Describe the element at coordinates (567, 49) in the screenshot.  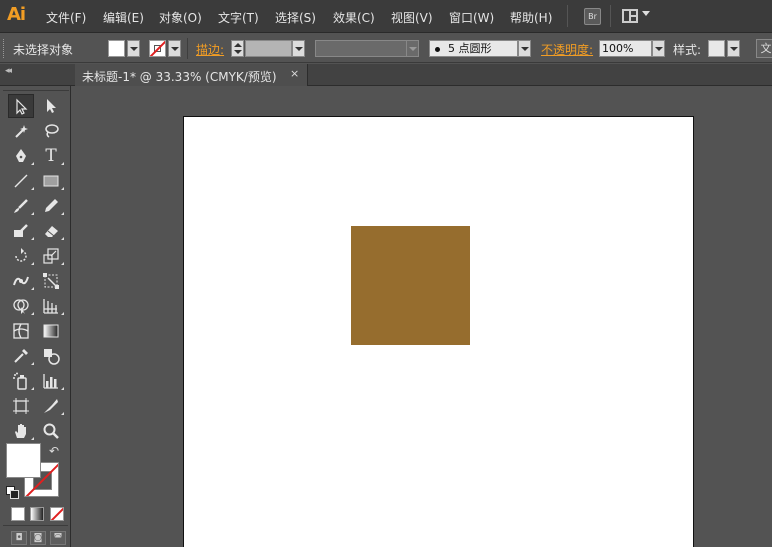
I see `opacity-label: 不透明度:` at that location.